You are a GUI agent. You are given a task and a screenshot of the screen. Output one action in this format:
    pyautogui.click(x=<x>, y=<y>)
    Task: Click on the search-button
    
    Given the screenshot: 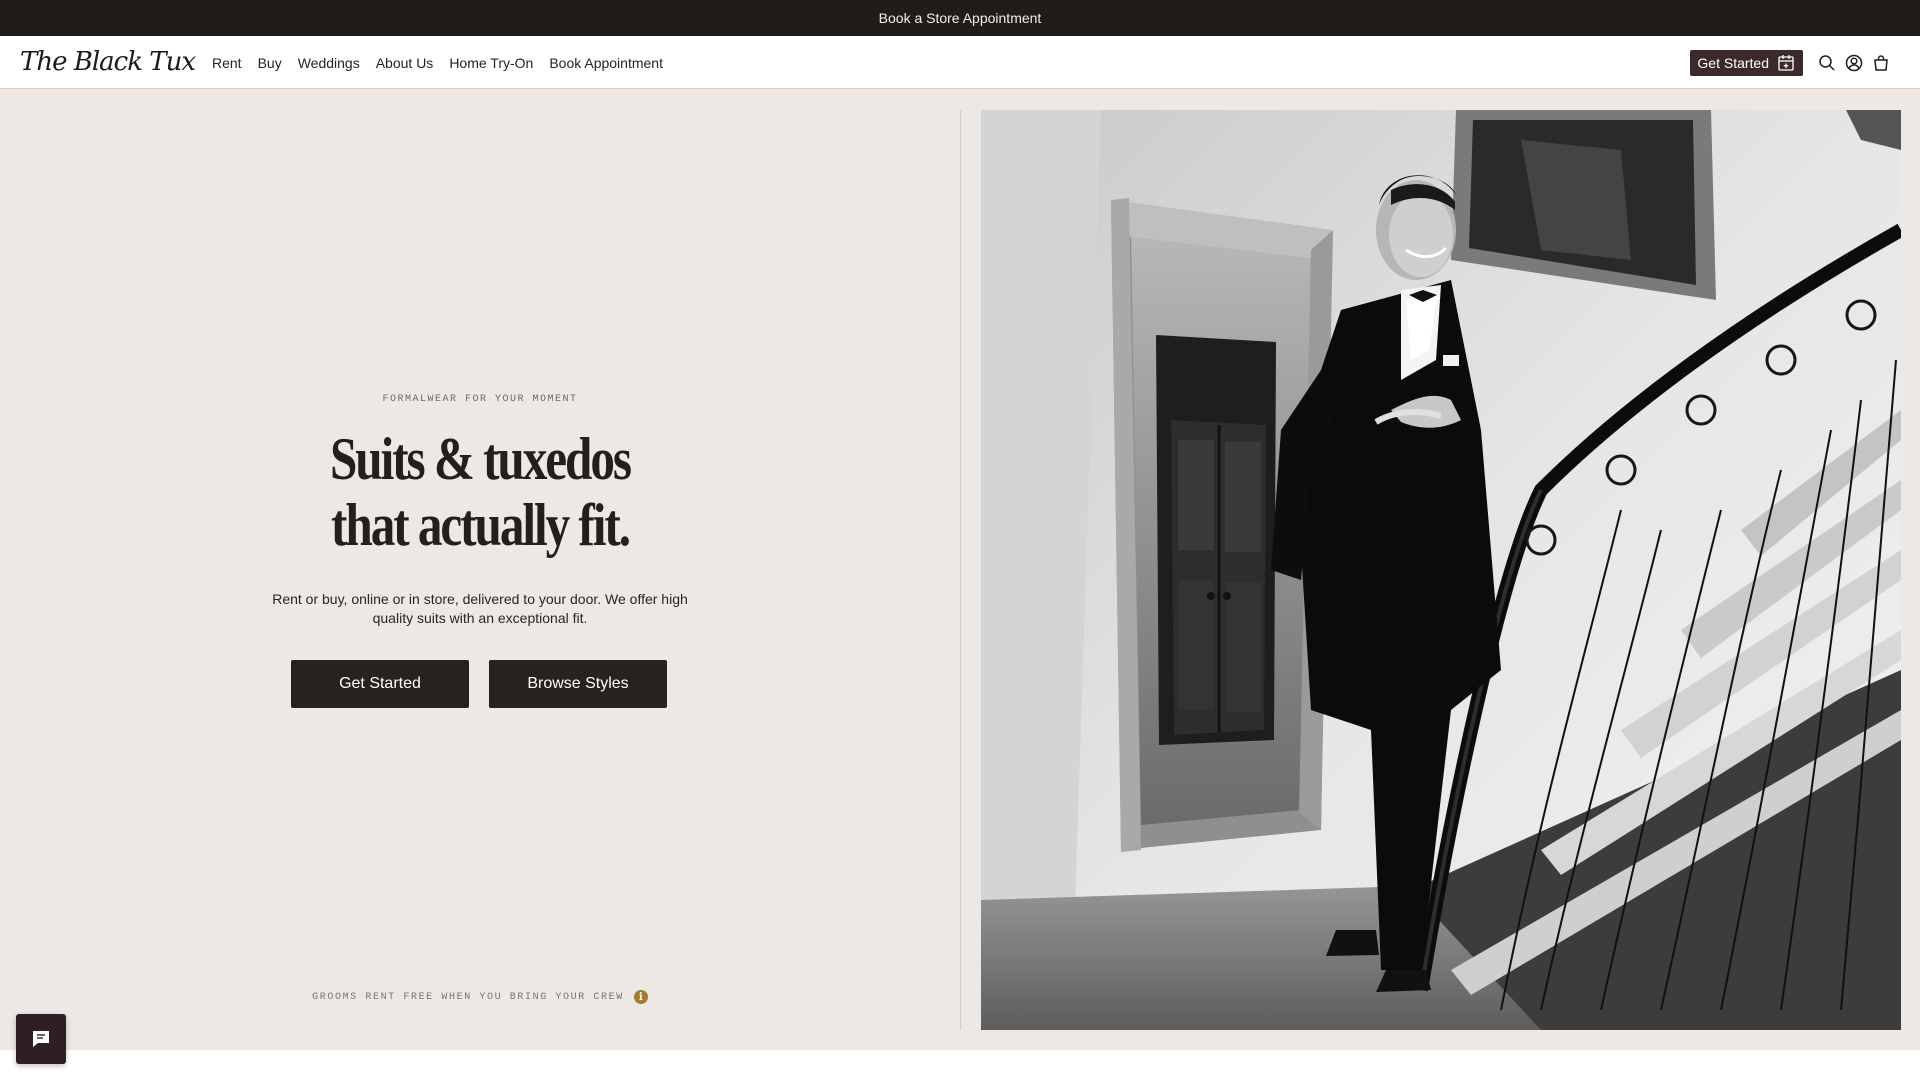 What is the action you would take?
    pyautogui.click(x=1827, y=63)
    